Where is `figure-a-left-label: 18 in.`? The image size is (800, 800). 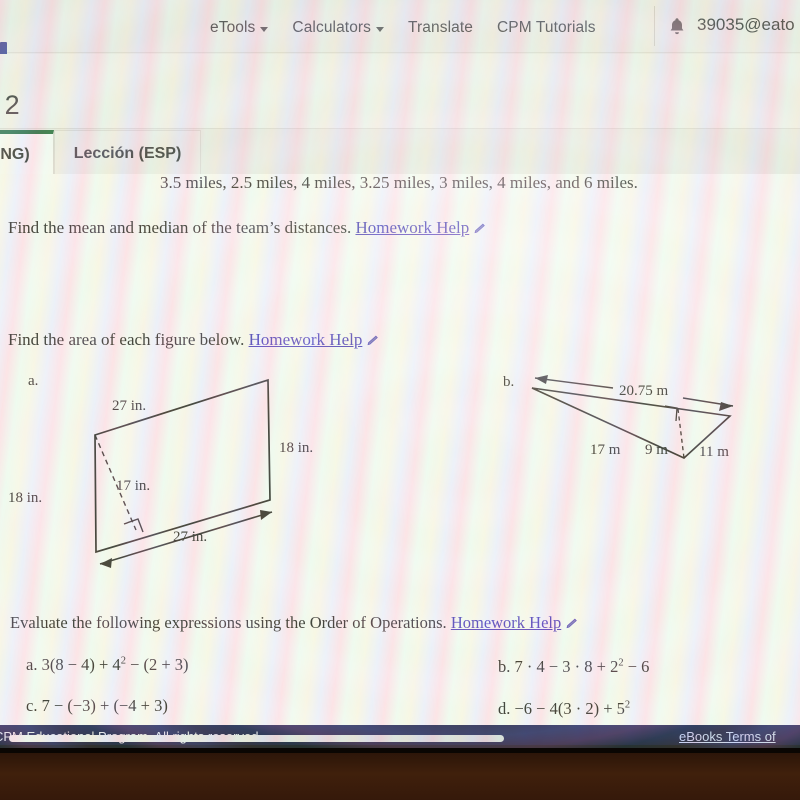
figure-a-left-label: 18 in. is located at coordinates (25, 498).